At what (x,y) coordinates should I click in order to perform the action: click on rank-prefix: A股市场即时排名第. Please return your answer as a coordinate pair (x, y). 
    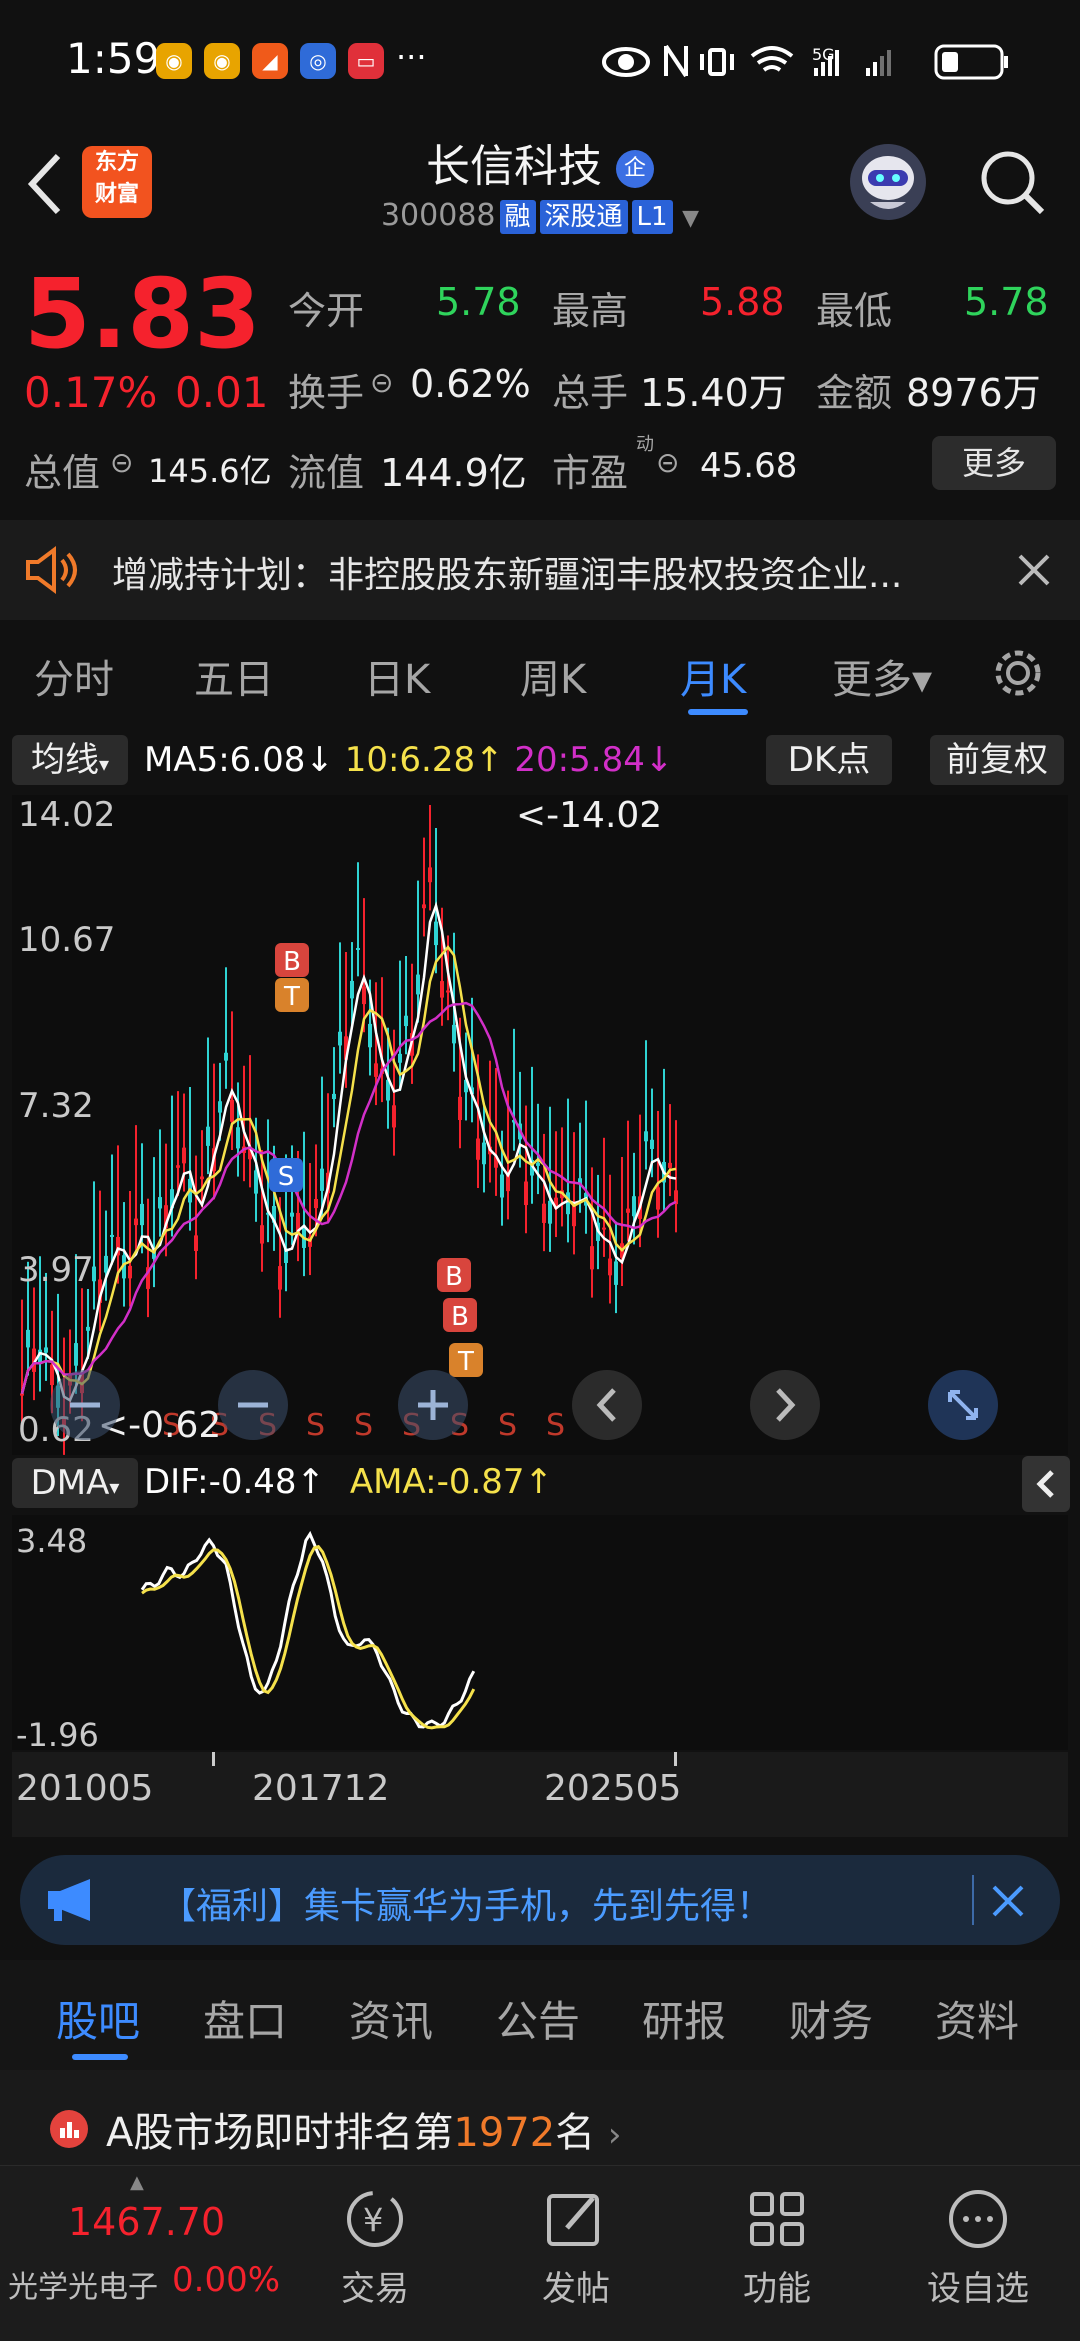
    Looking at the image, I should click on (280, 2133).